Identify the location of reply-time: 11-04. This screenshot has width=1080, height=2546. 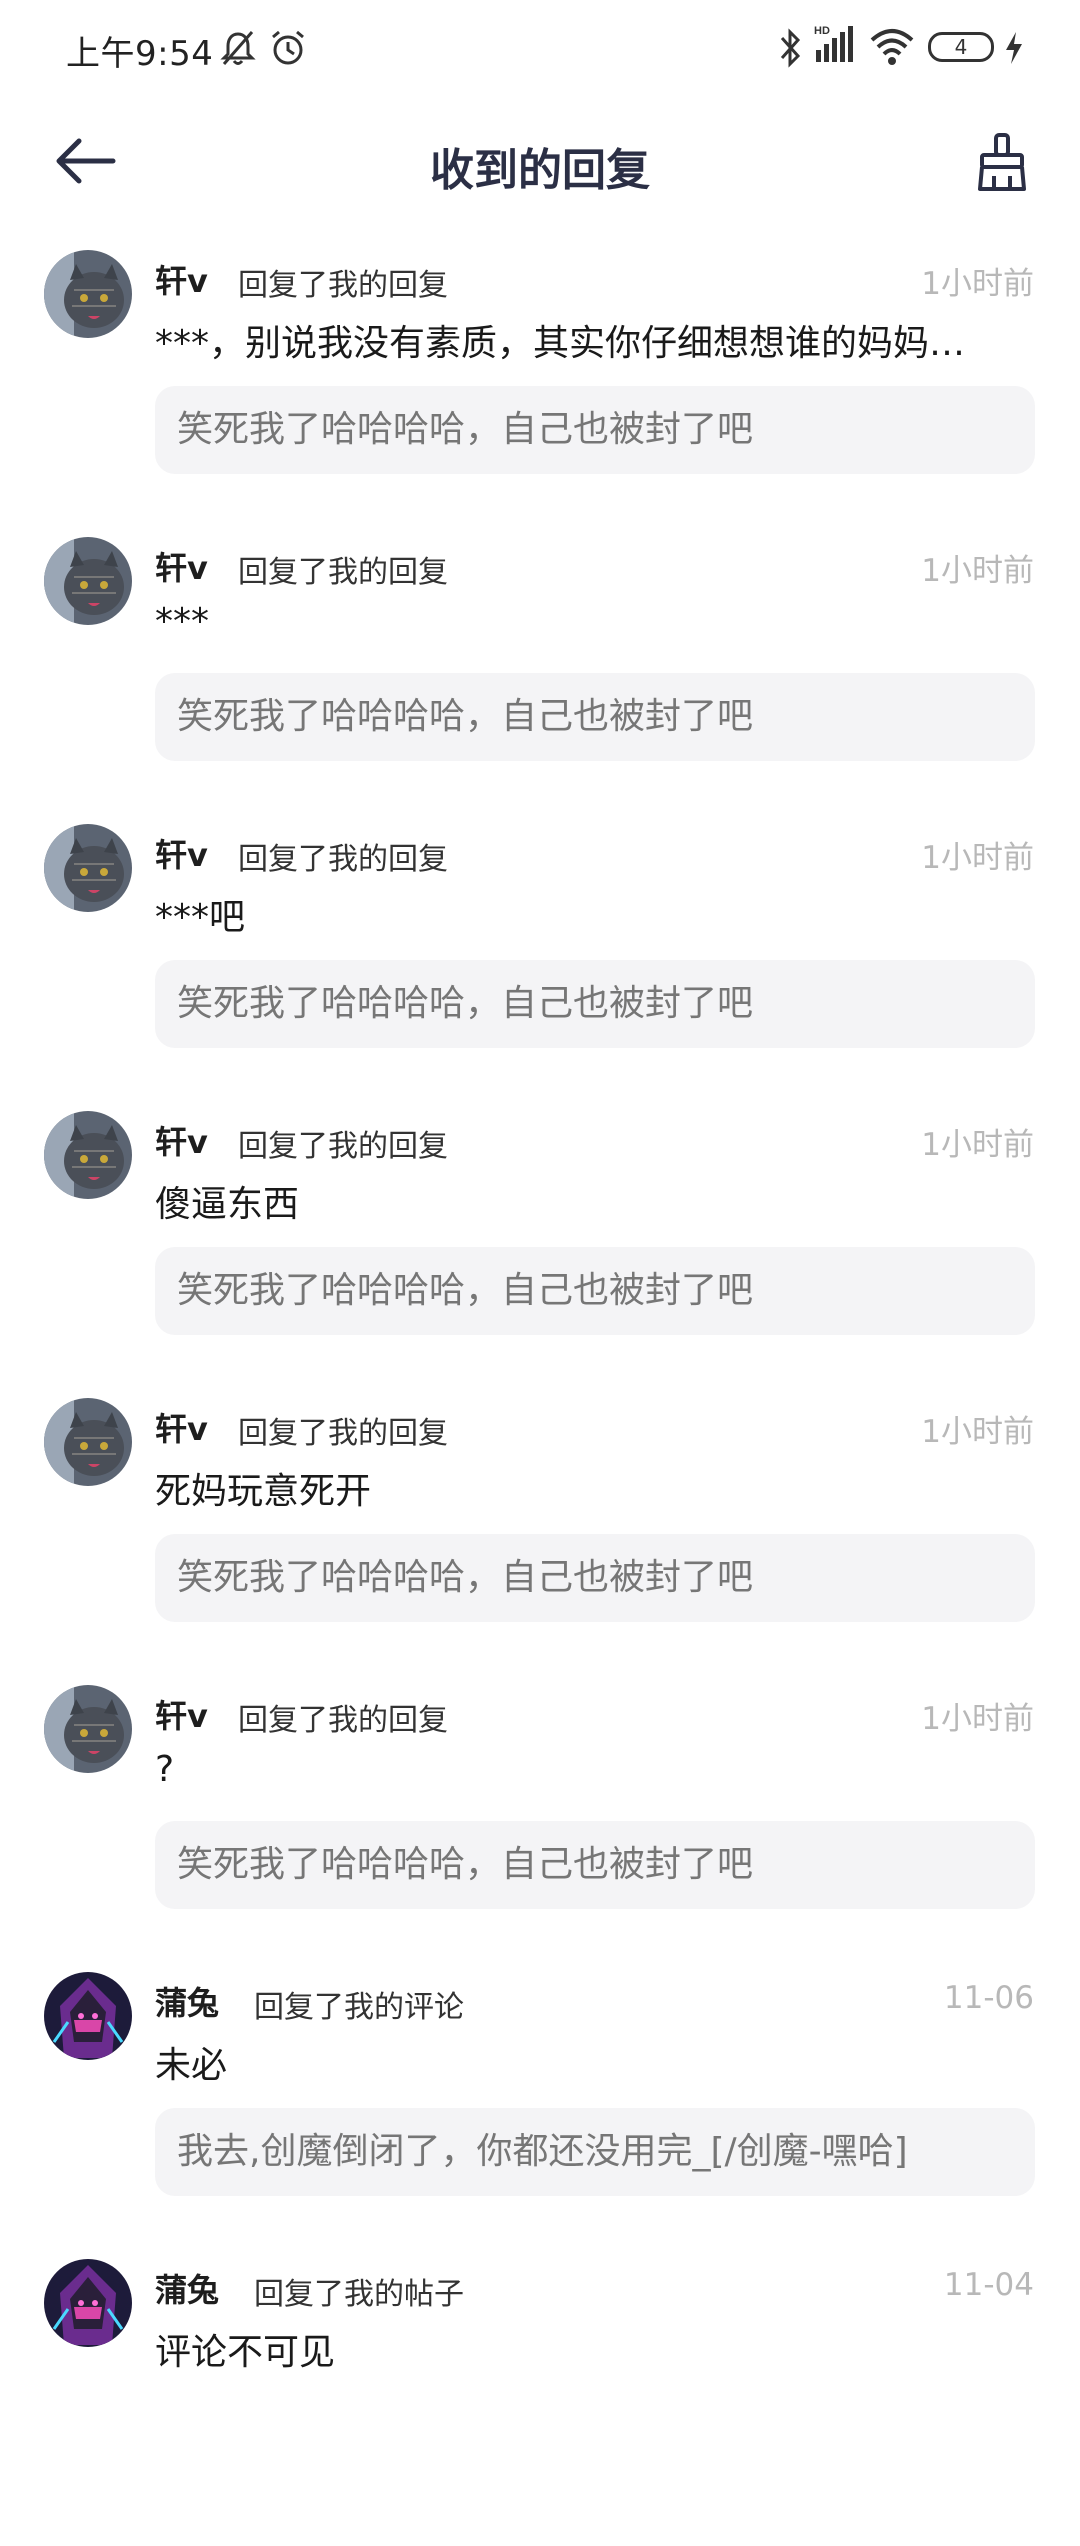
(988, 2285).